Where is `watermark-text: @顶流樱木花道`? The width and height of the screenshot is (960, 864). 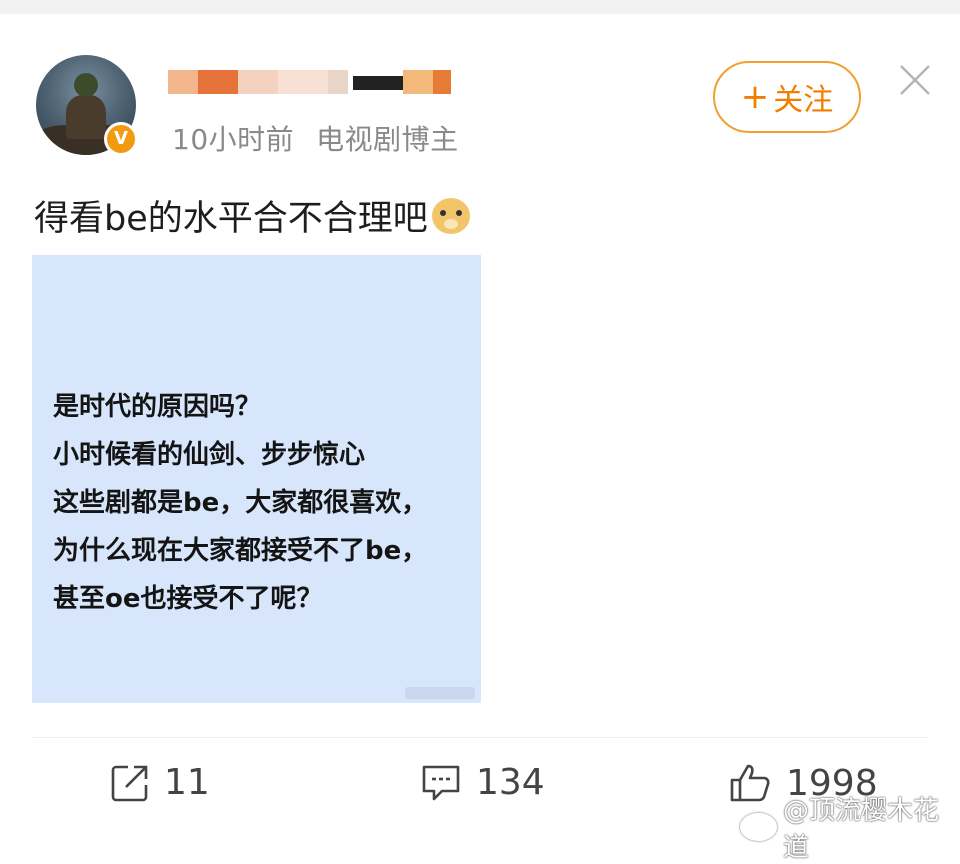 watermark-text: @顶流樱木花道 is located at coordinates (861, 829).